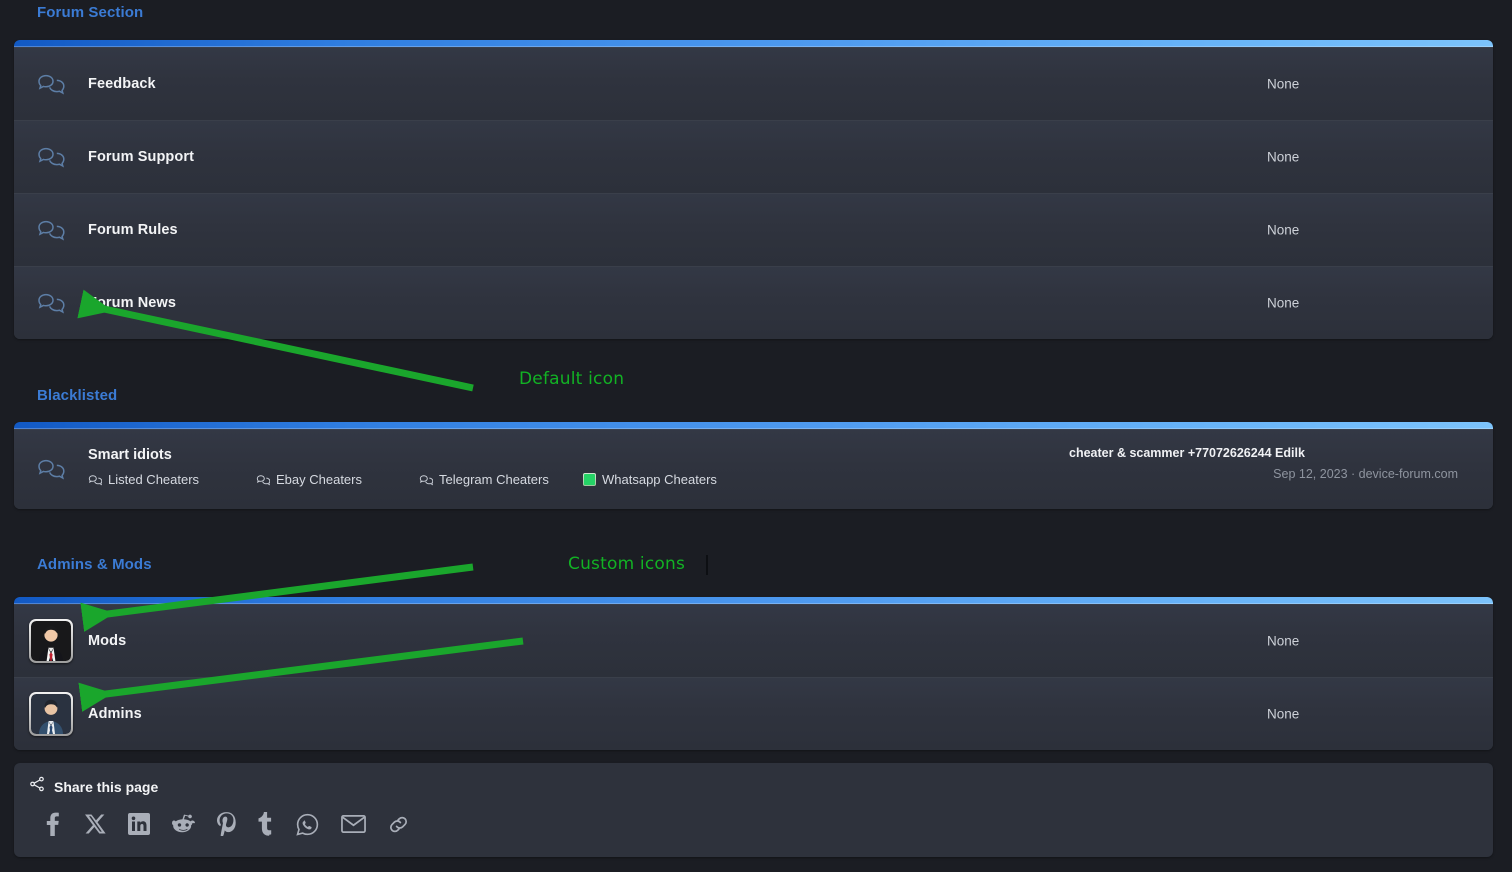 The width and height of the screenshot is (1512, 872). What do you see at coordinates (141, 157) in the screenshot?
I see `node-title: Forum Support` at bounding box center [141, 157].